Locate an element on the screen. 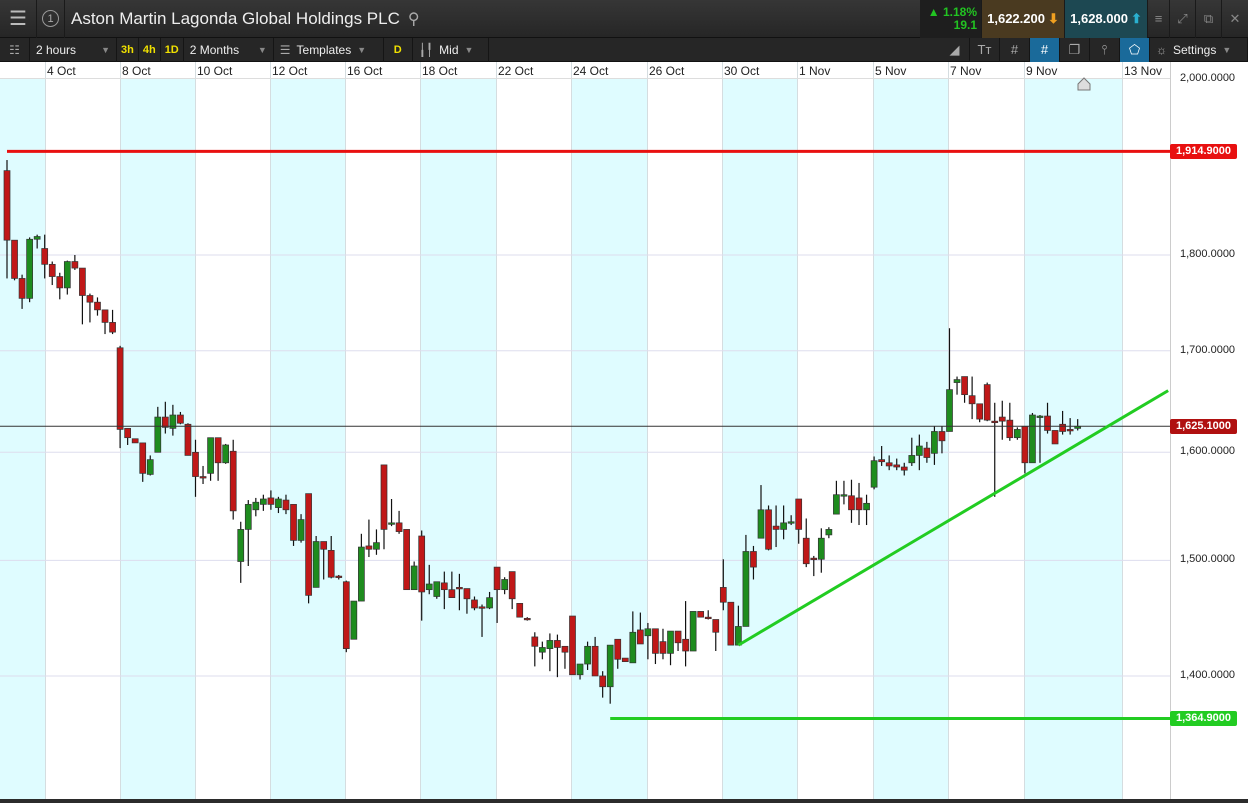 This screenshot has width=1248, height=803. quick-4h-button: 4h is located at coordinates (150, 49).